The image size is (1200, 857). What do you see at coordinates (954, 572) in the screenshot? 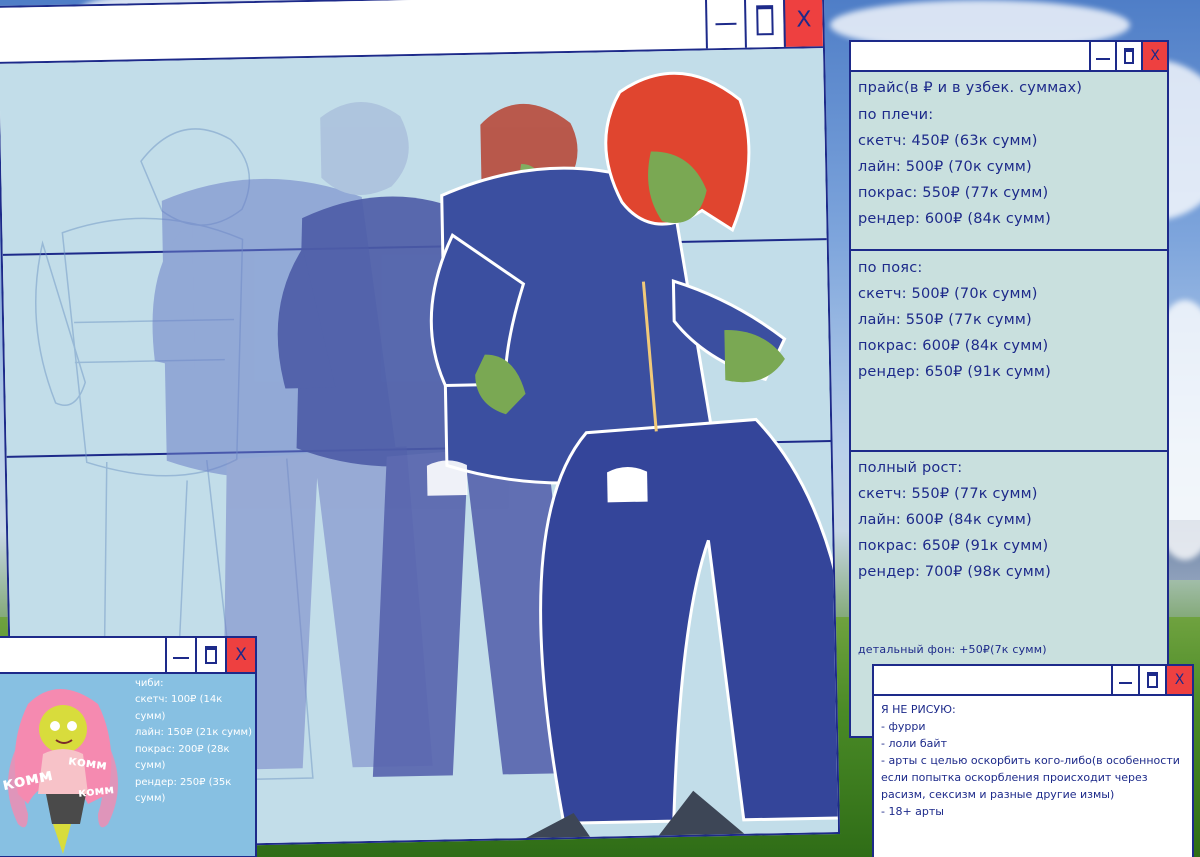
I see `price-row: рендер: 700₽ (98к сумм)` at bounding box center [954, 572].